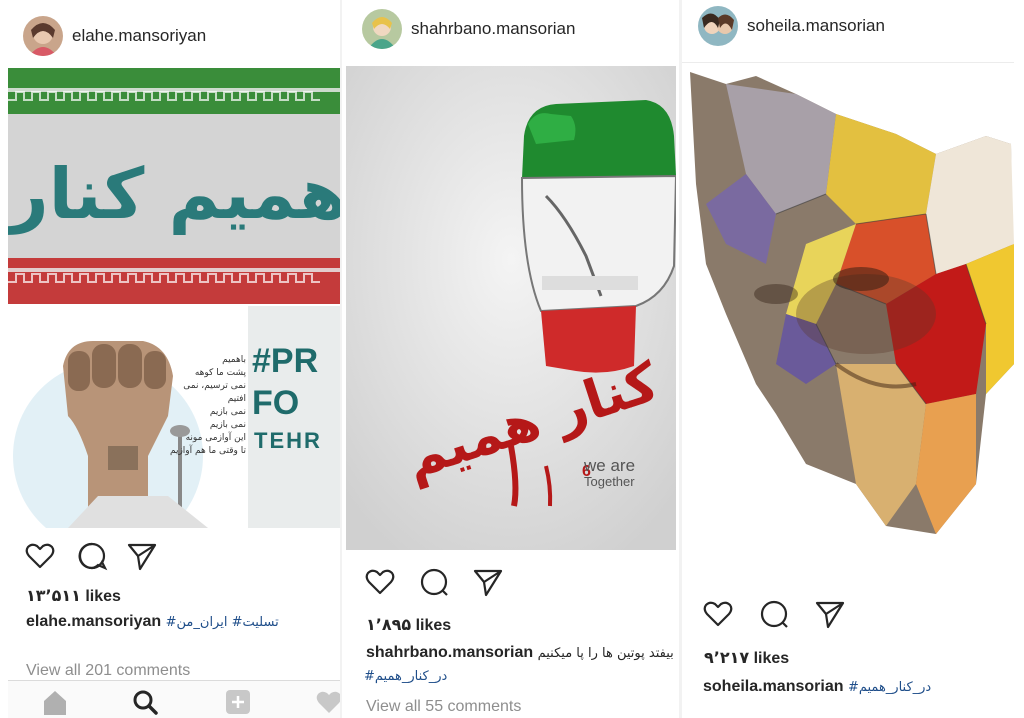  Describe the element at coordinates (222, 622) in the screenshot. I see `caption-hashtags: #تسلیت# ایران_من` at that location.